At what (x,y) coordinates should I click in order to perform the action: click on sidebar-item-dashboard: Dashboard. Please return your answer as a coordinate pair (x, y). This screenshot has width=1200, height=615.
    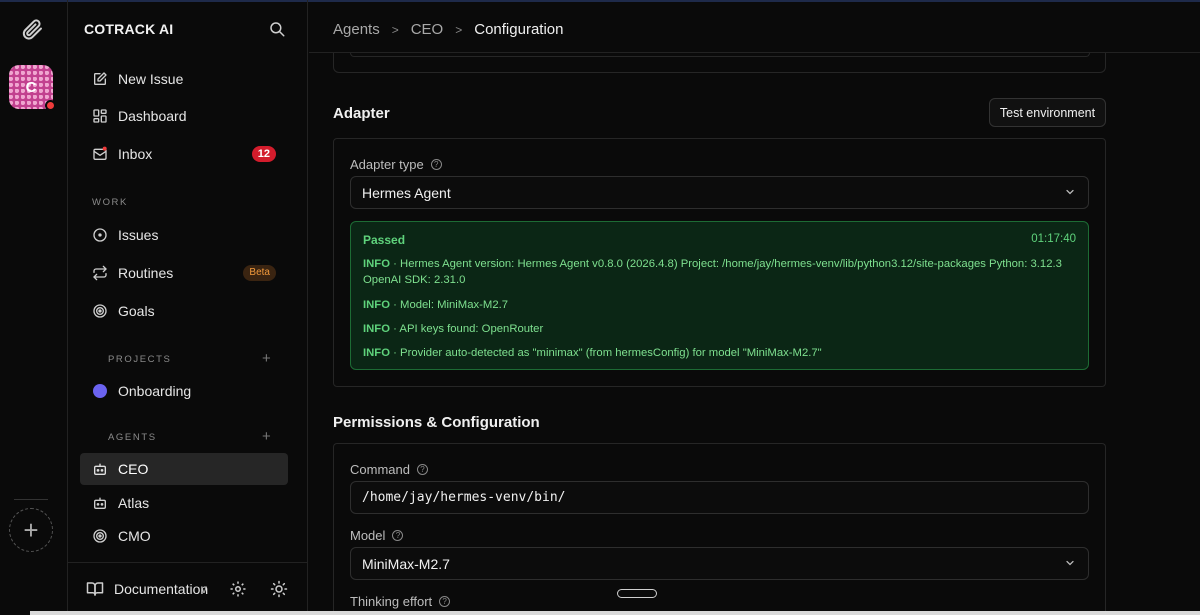
    Looking at the image, I should click on (184, 116).